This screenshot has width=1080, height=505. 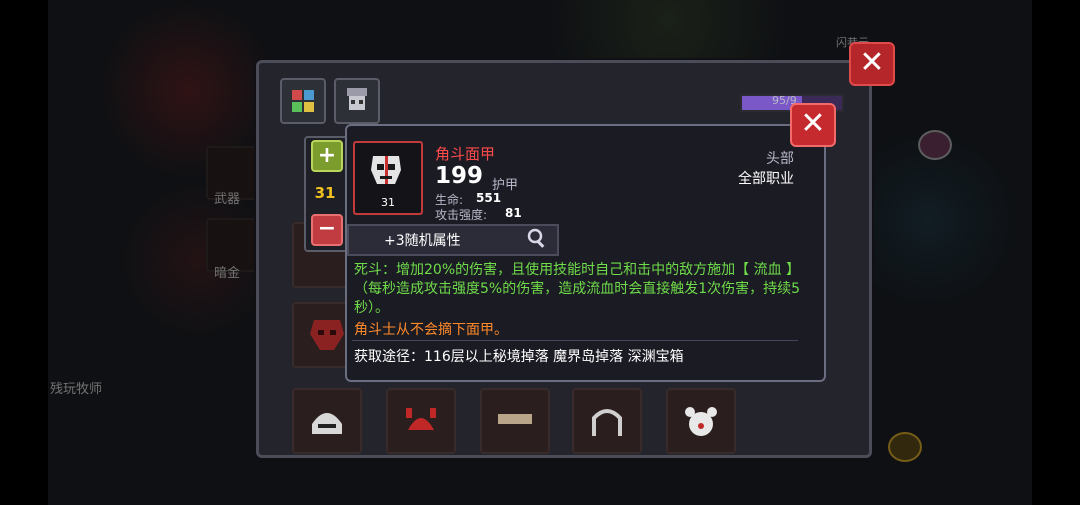 I want to click on character-icon, so click(x=357, y=99).